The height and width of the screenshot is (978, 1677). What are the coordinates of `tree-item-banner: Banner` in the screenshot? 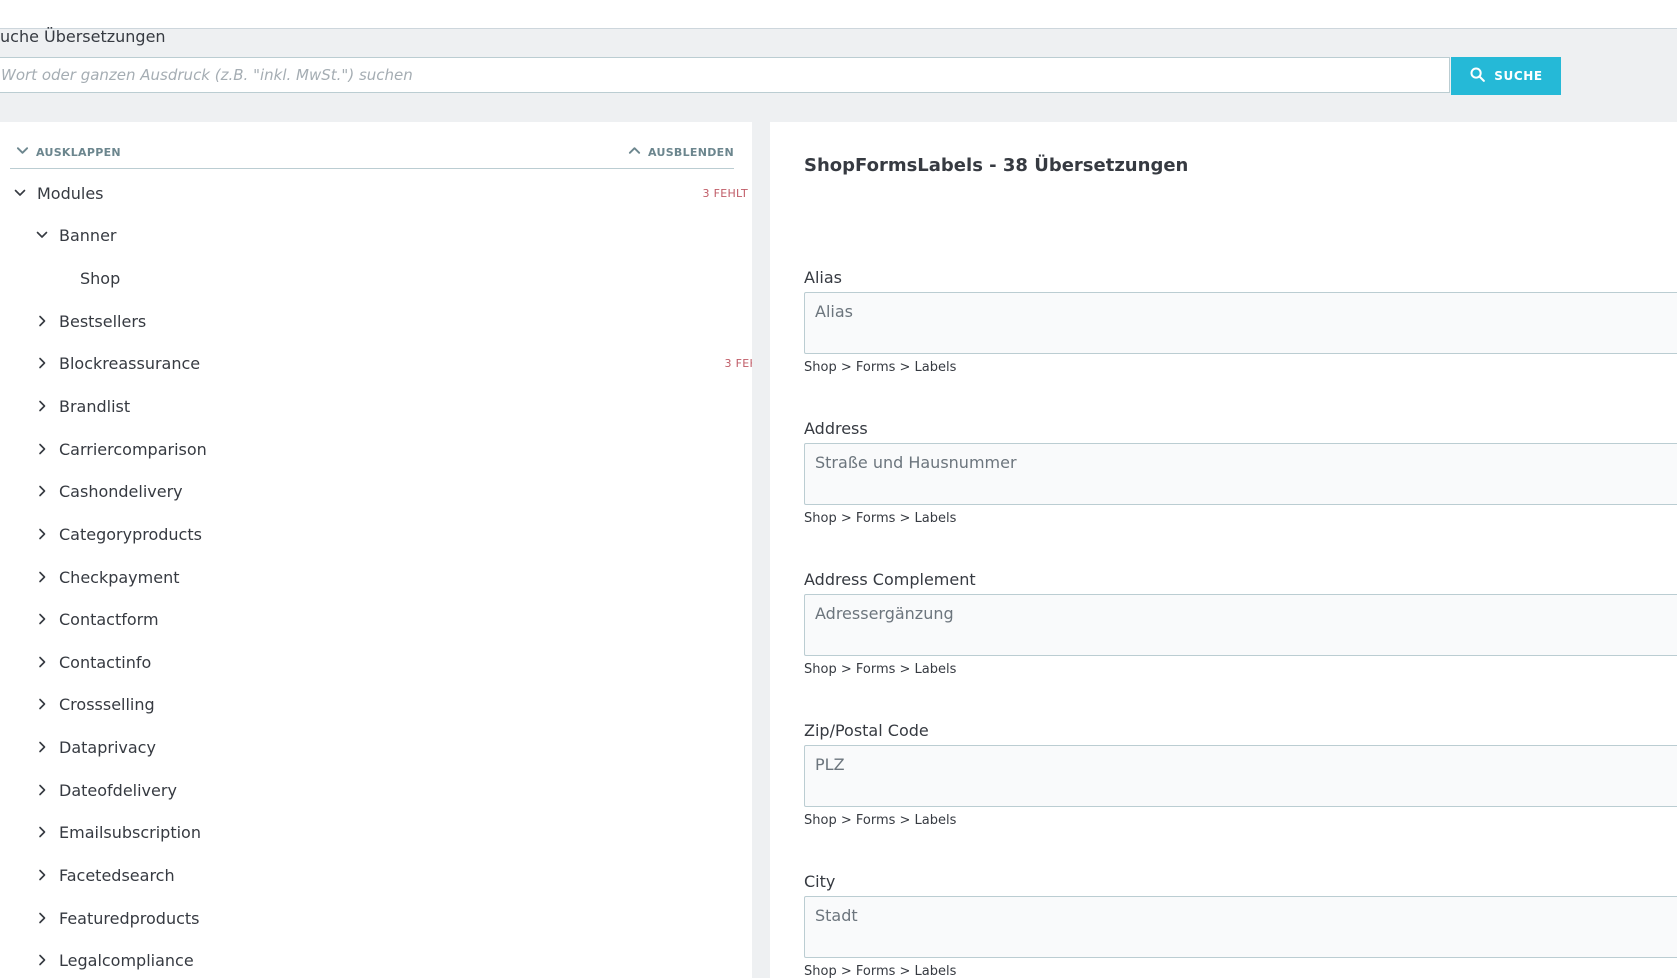 It's located at (376, 235).